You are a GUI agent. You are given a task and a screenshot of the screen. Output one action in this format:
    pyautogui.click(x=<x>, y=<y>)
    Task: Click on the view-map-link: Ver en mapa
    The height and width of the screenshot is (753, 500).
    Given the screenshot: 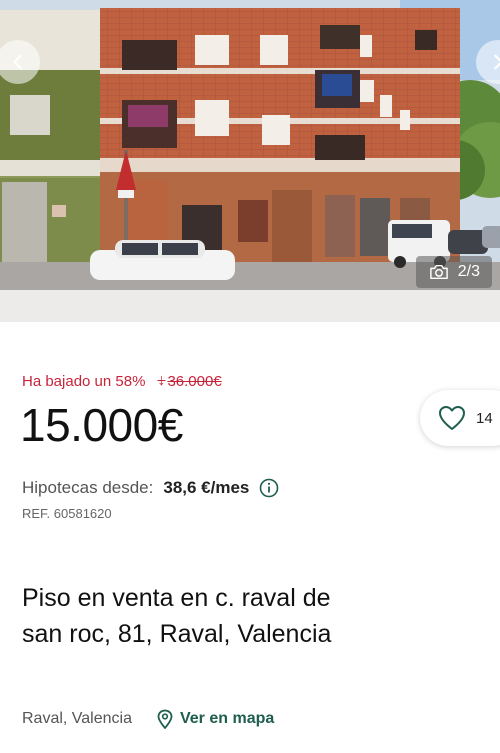 What is the action you would take?
    pyautogui.click(x=215, y=719)
    